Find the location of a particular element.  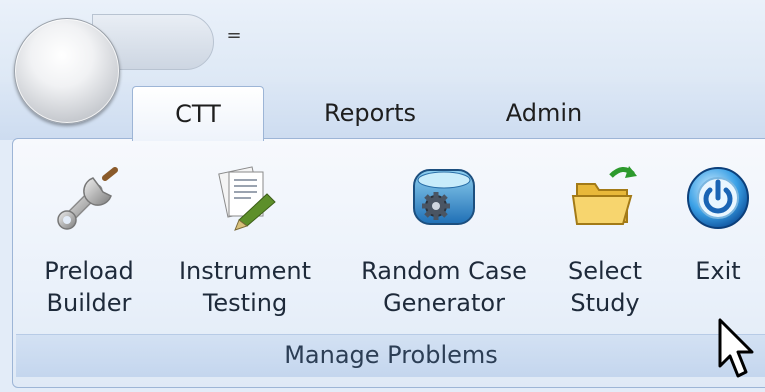

random-case-generator-label-line1: Random Case is located at coordinates (444, 271).